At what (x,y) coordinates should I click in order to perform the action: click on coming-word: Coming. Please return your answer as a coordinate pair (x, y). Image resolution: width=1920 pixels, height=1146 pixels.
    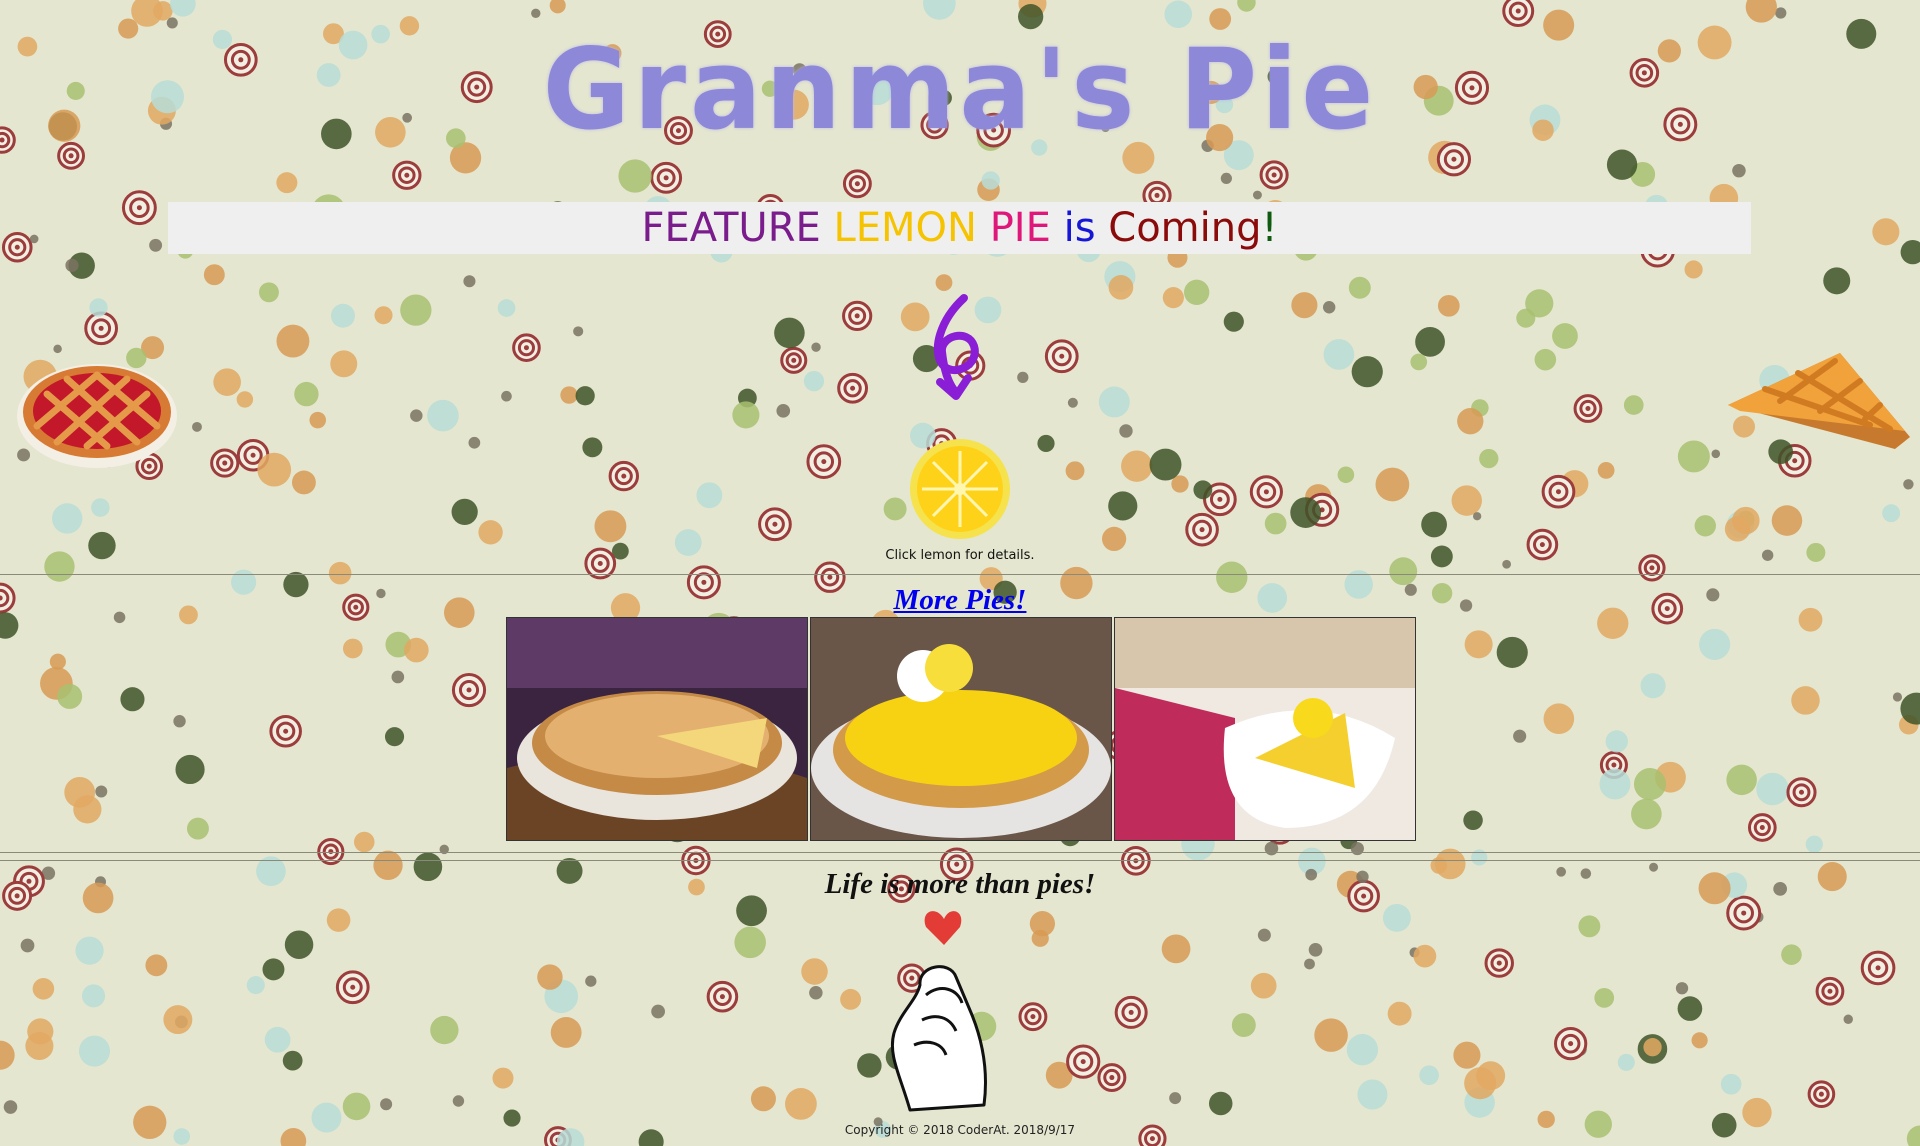
    Looking at the image, I should click on (1185, 228).